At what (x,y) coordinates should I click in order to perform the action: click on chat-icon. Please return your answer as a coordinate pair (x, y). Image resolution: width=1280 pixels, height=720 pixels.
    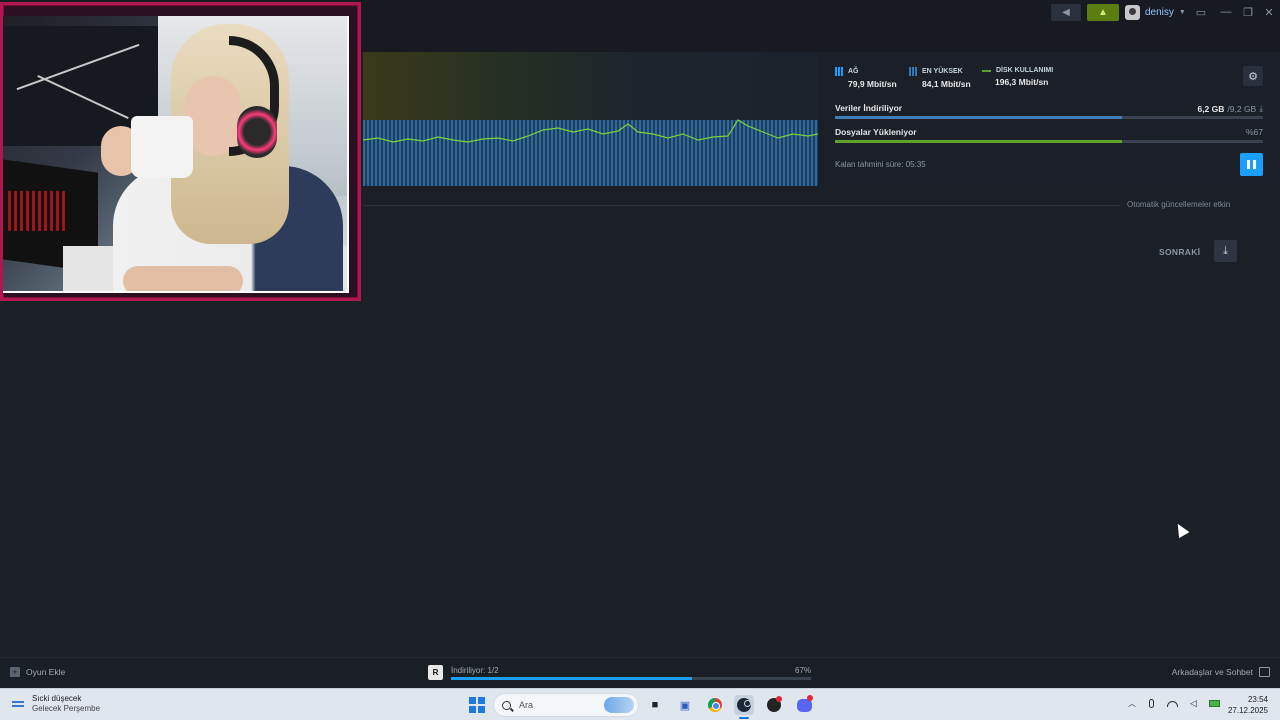
    Looking at the image, I should click on (1264, 672).